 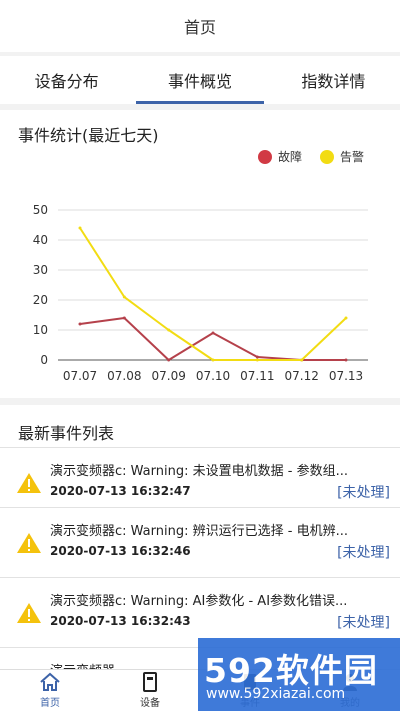 What do you see at coordinates (40, 270) in the screenshot?
I see `y-tick-label: 30` at bounding box center [40, 270].